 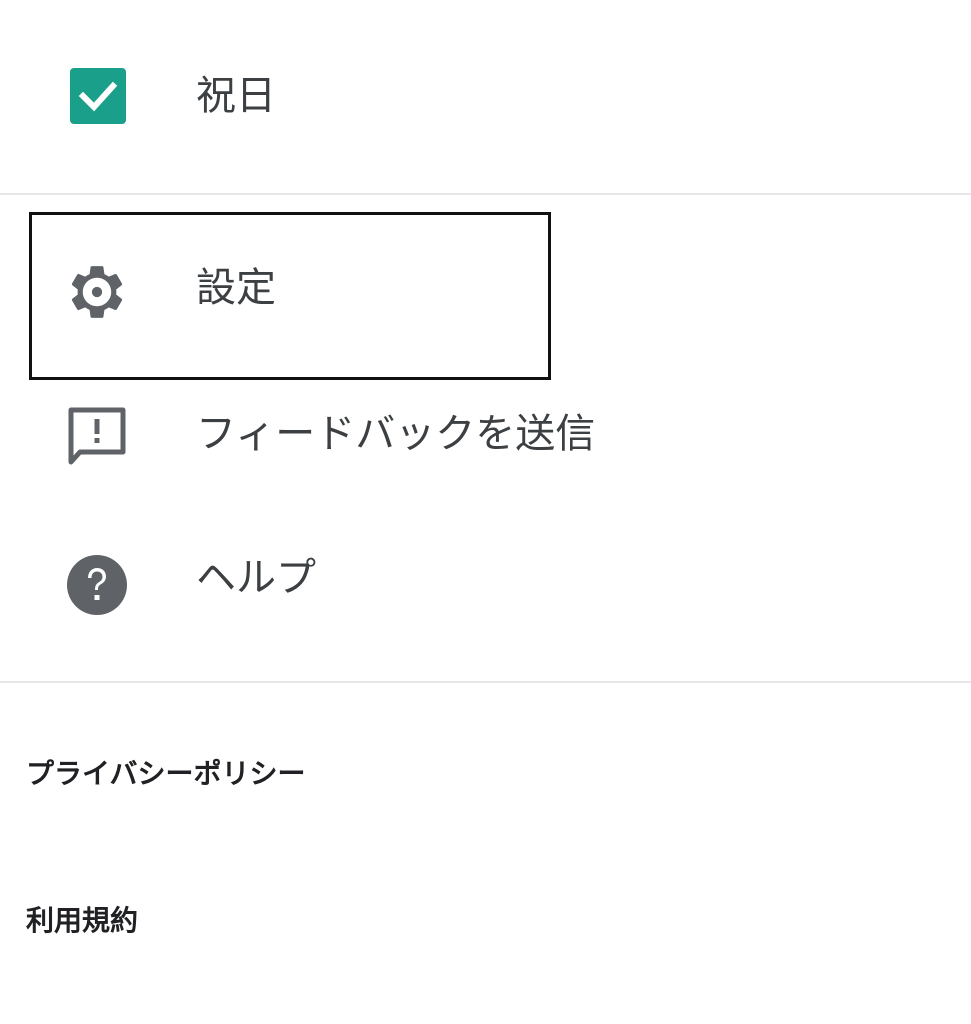 What do you see at coordinates (97, 585) in the screenshot?
I see `help-icon` at bounding box center [97, 585].